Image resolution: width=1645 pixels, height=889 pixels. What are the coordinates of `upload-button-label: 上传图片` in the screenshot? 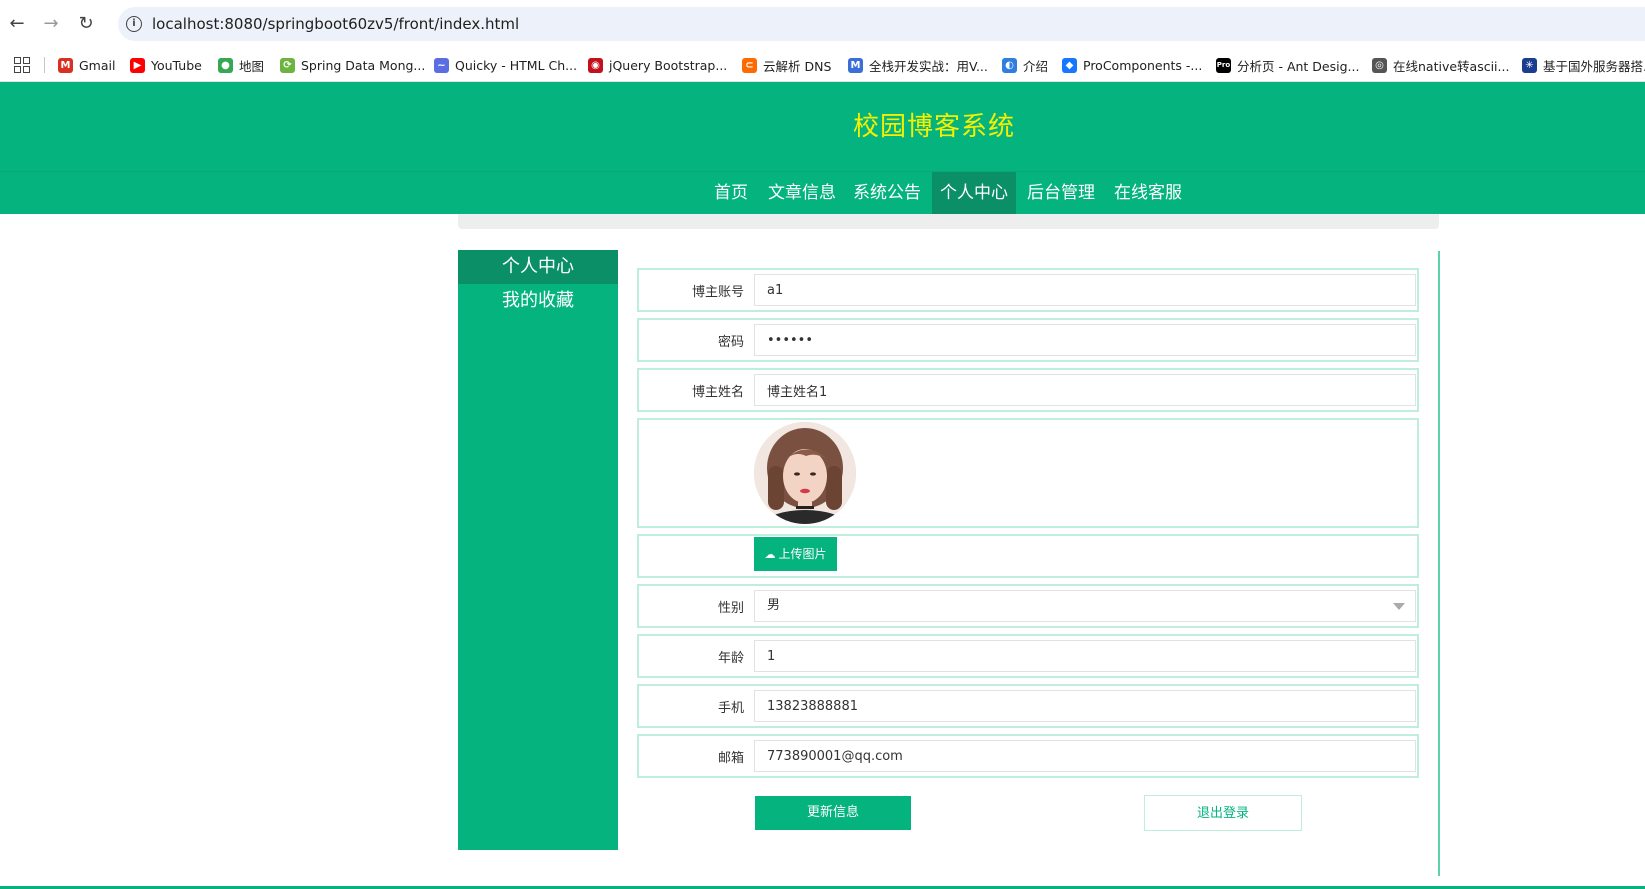 It's located at (802, 554).